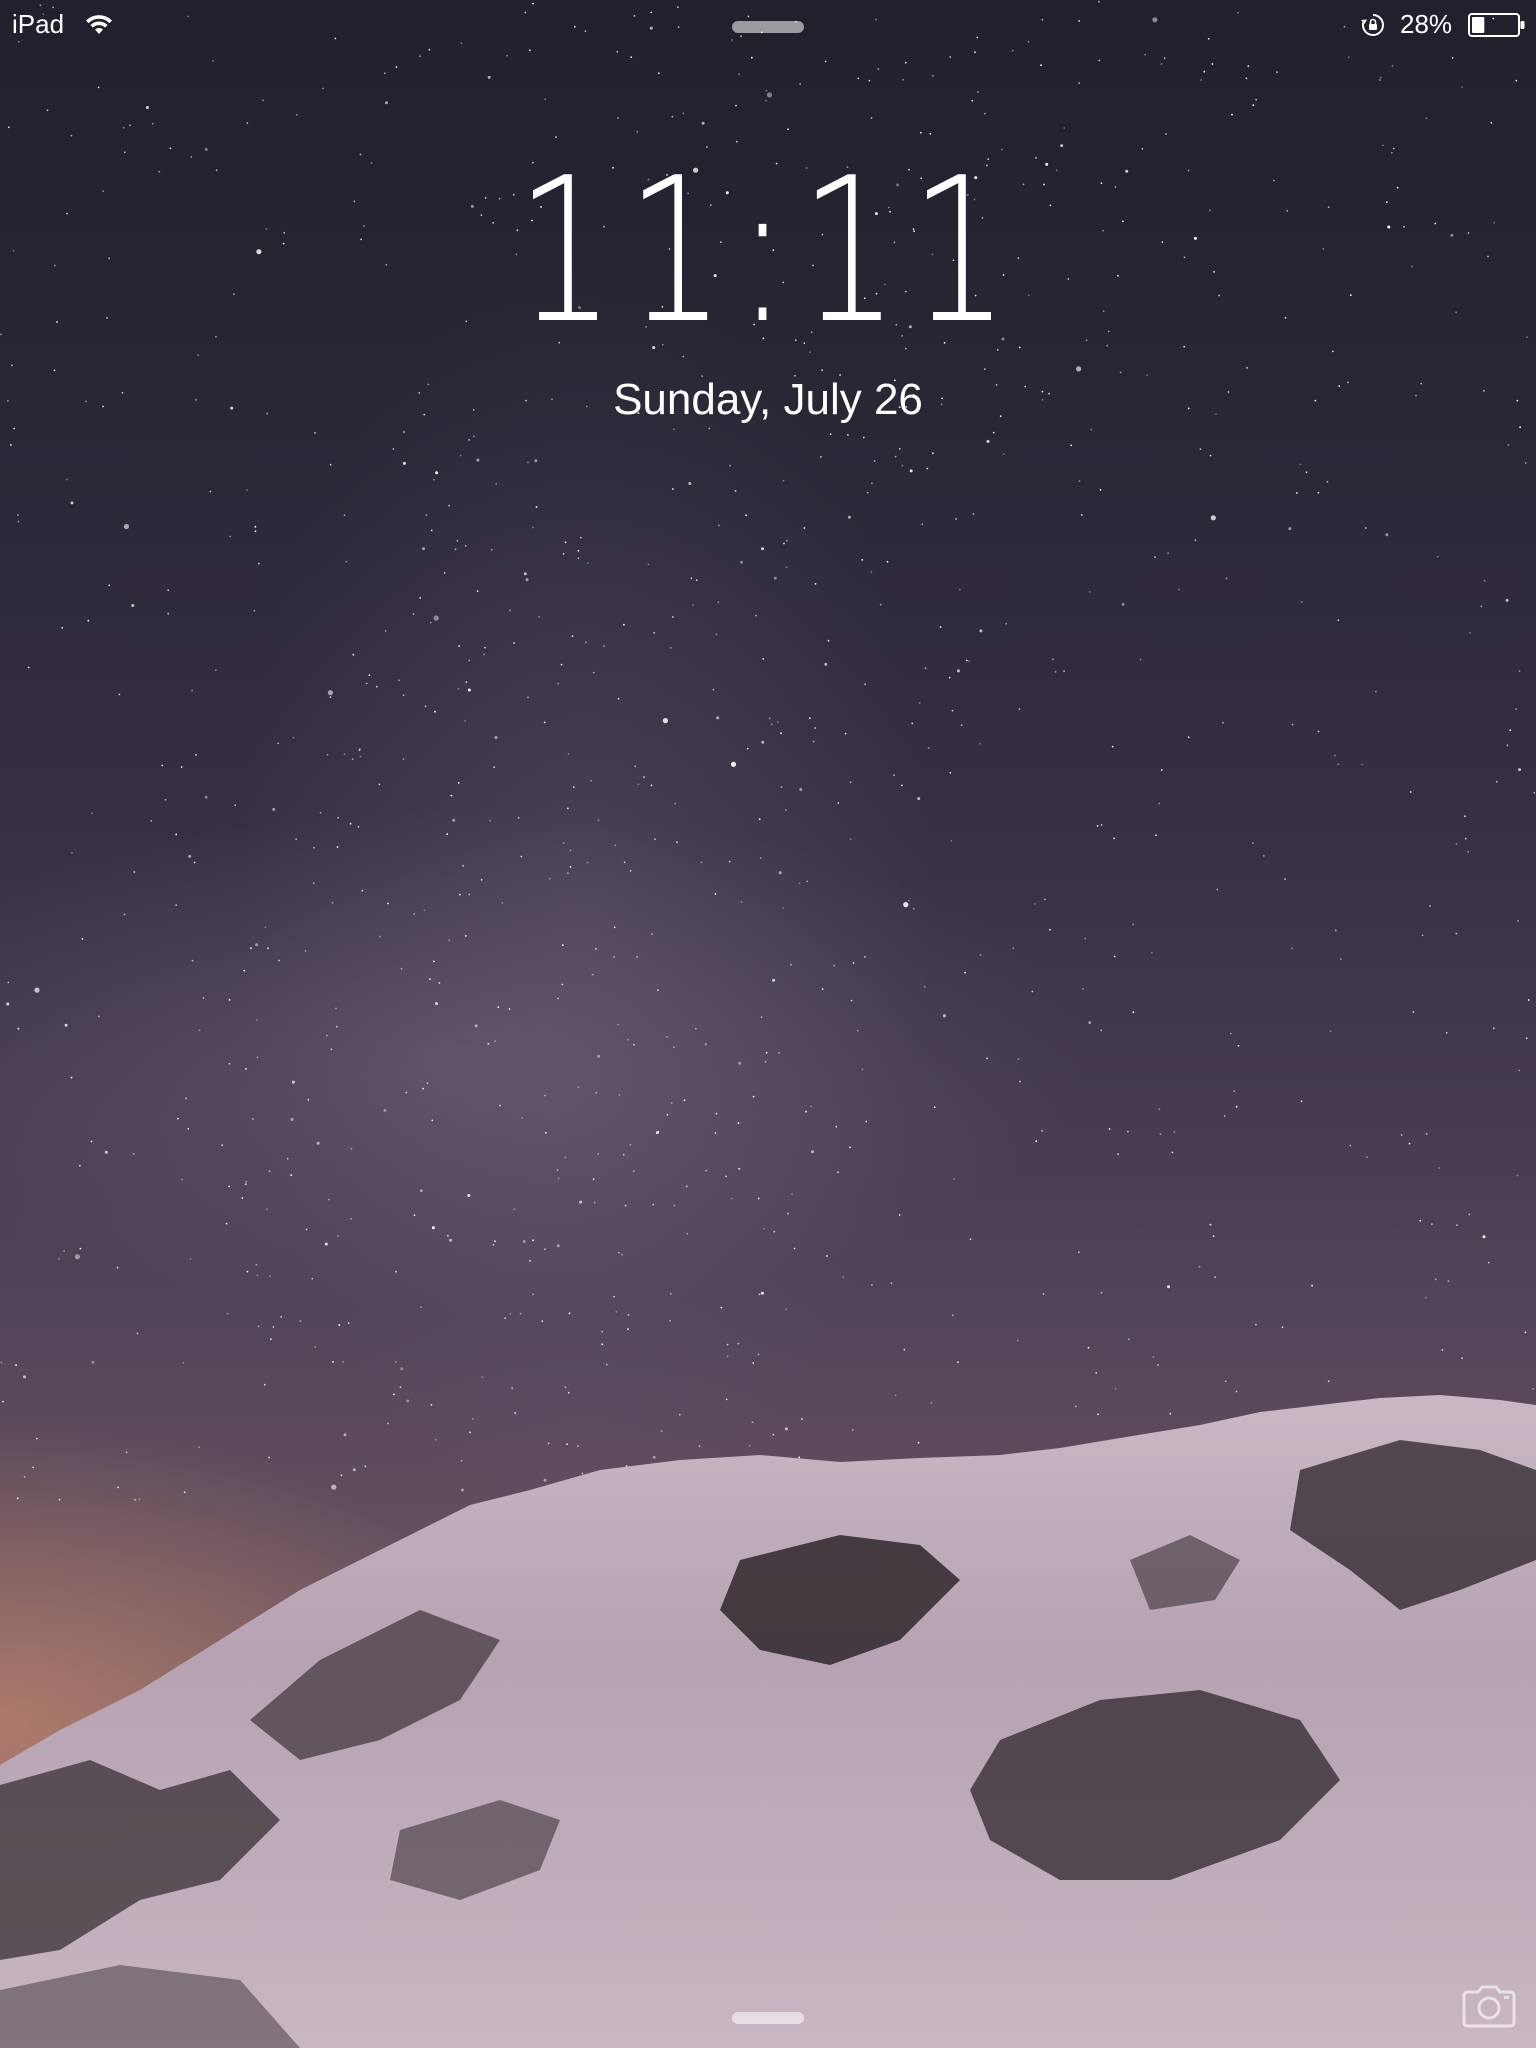 This screenshot has height=2048, width=1536. What do you see at coordinates (99, 24) in the screenshot?
I see `wifi-icon` at bounding box center [99, 24].